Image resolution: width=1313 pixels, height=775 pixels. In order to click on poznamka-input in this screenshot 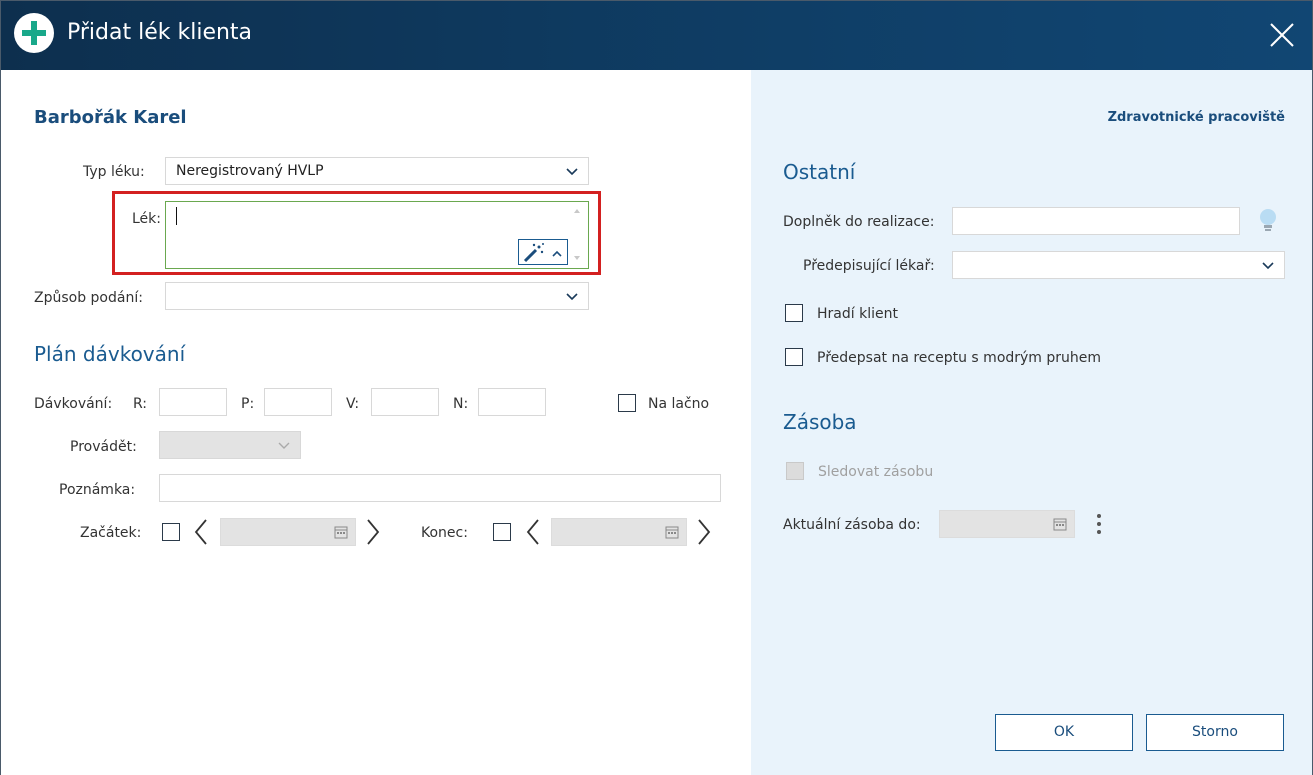, I will do `click(440, 488)`.